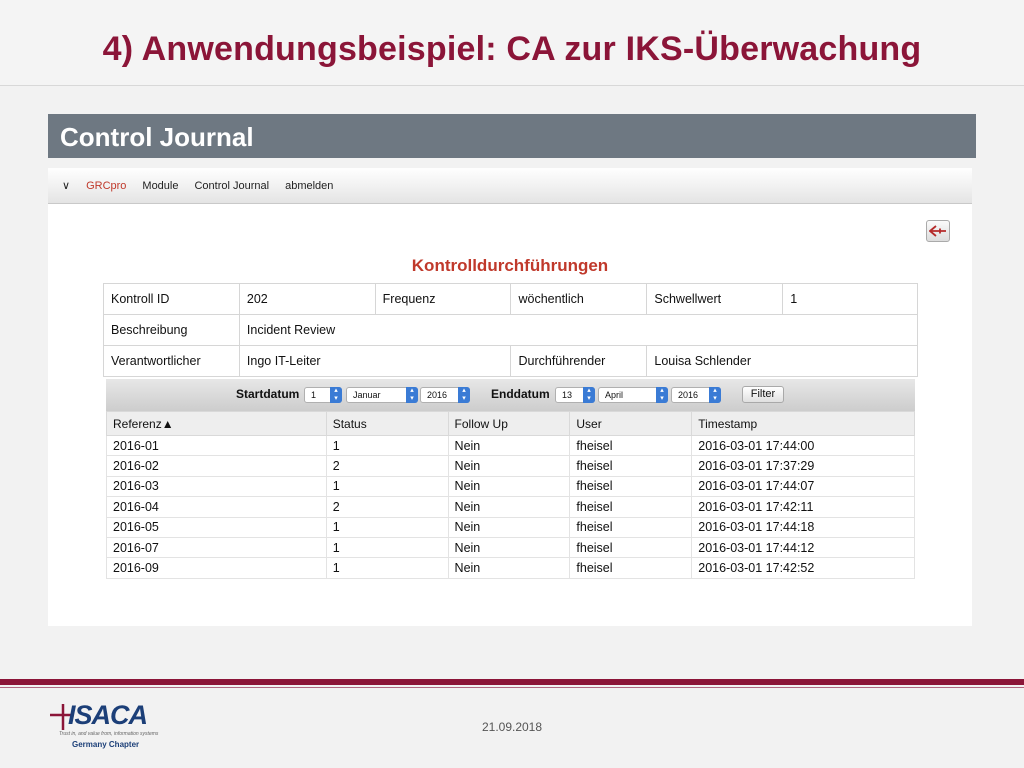 This screenshot has width=1024, height=768. I want to click on filter-button: Filter, so click(763, 394).